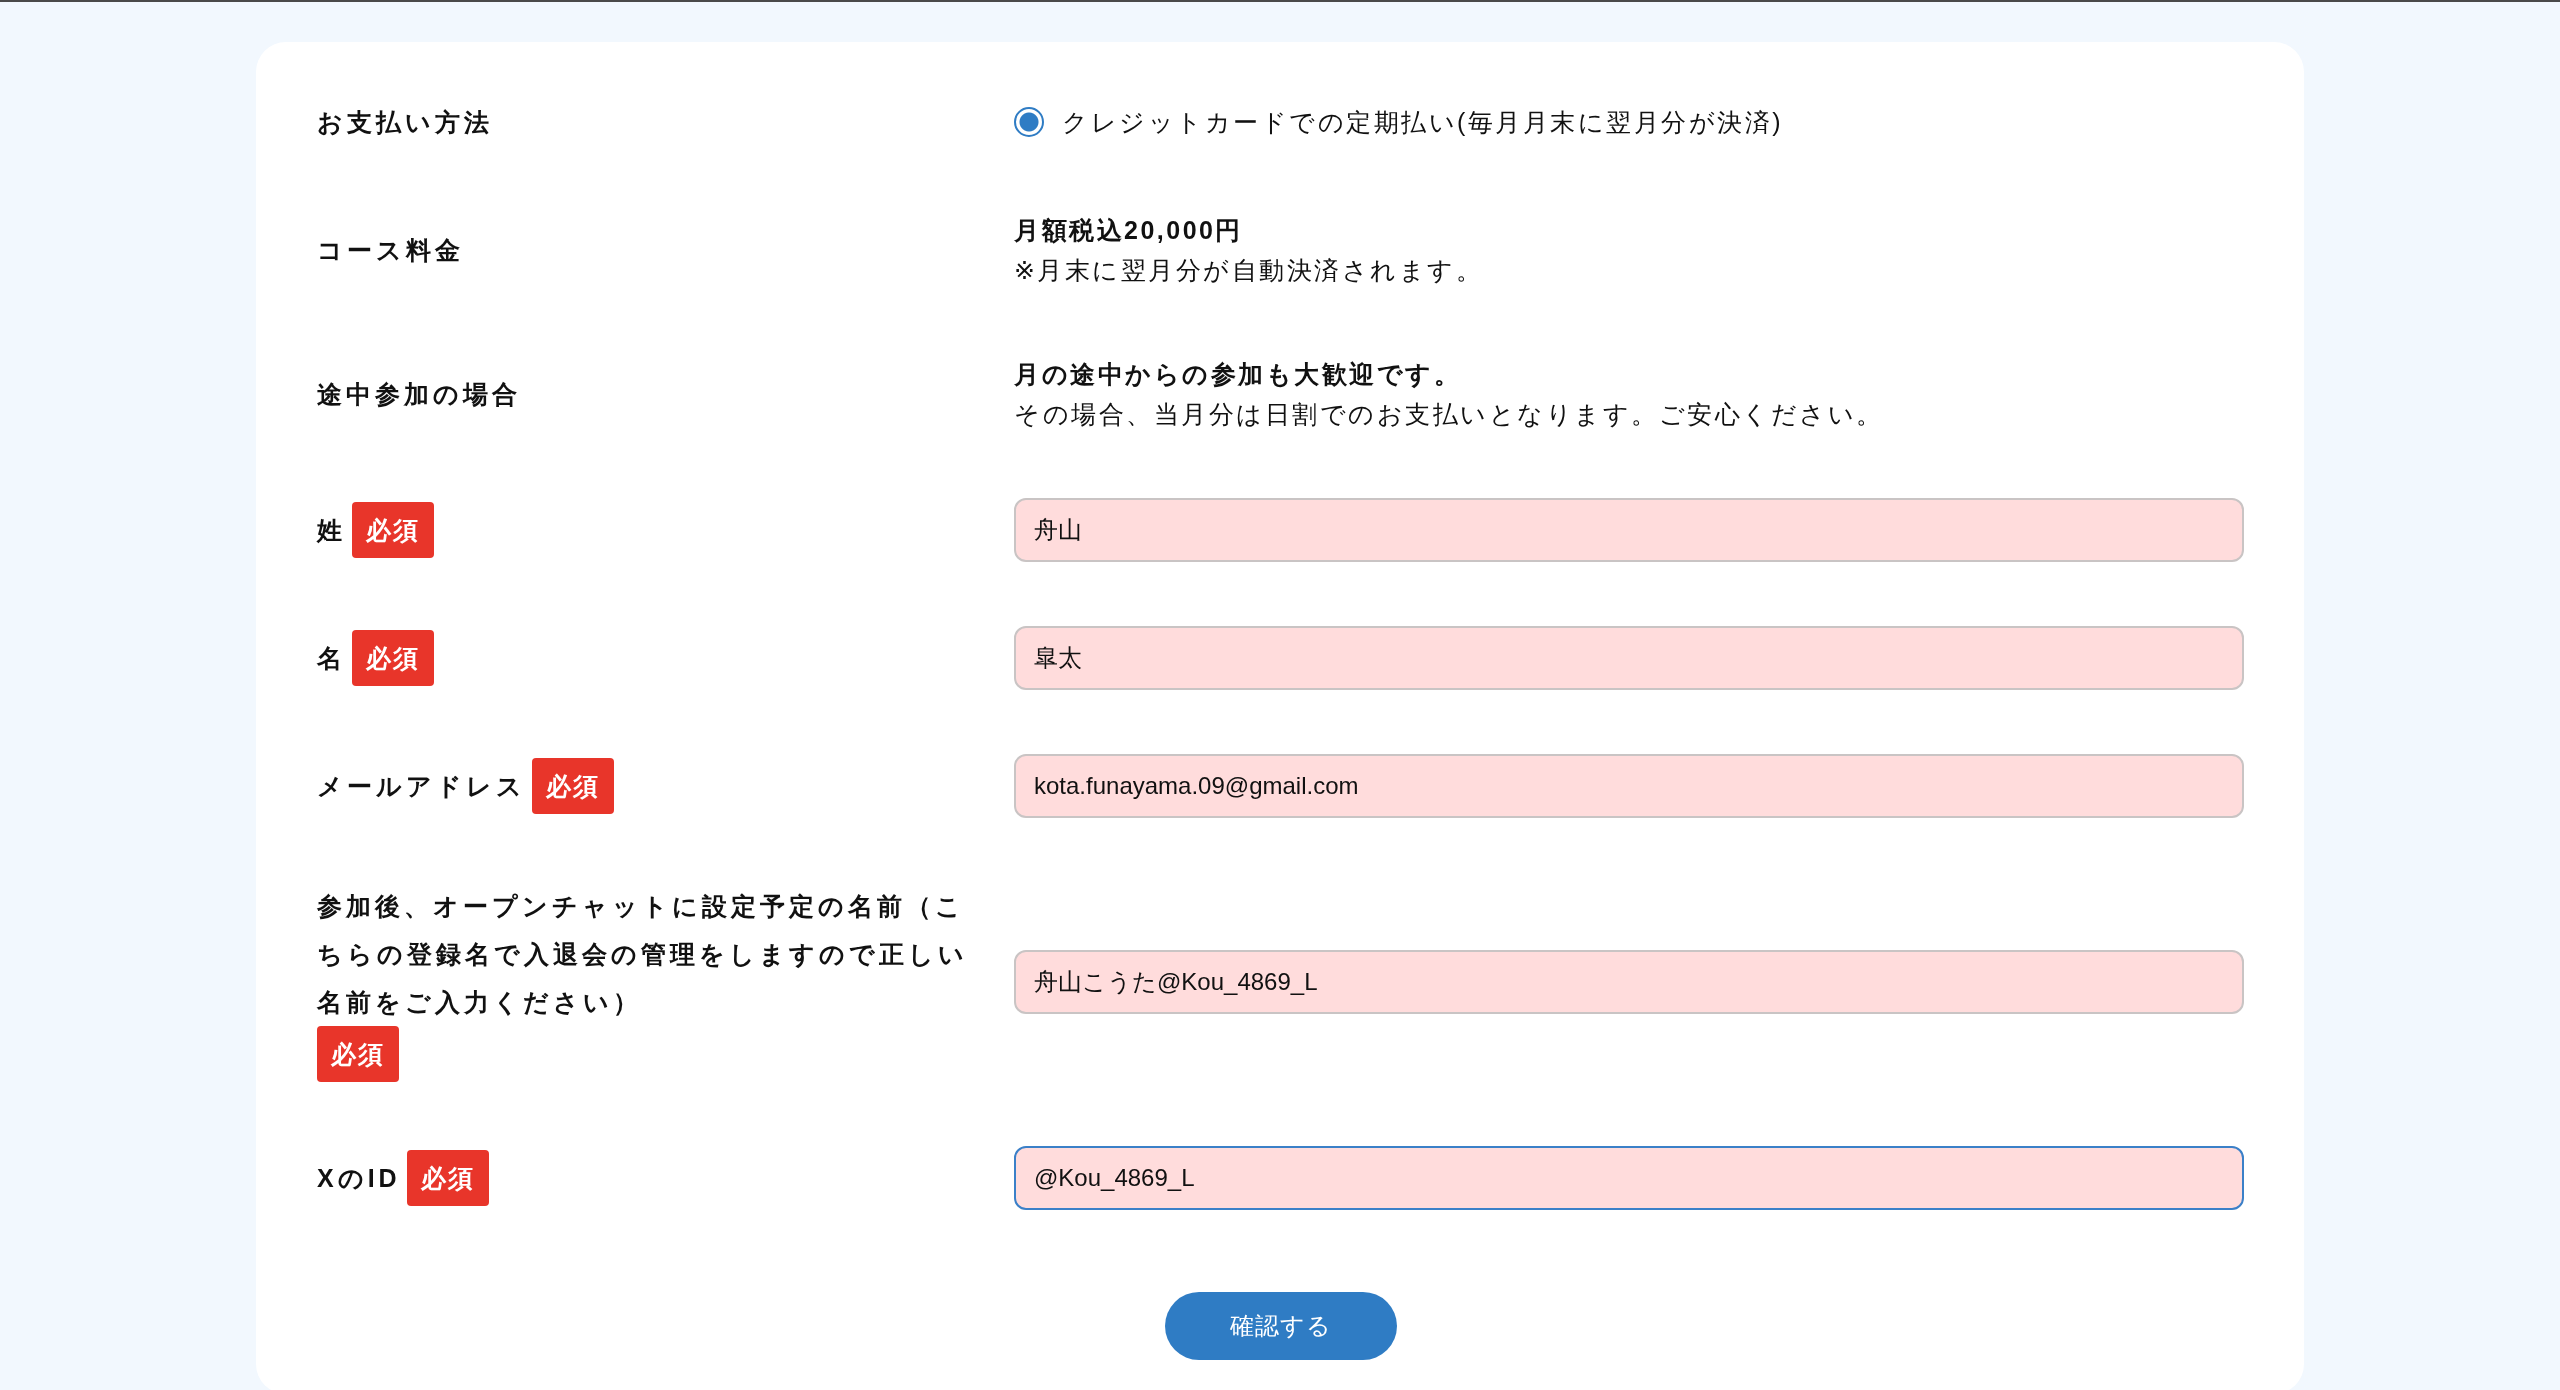 Image resolution: width=2560 pixels, height=1390 pixels. What do you see at coordinates (331, 658) in the screenshot?
I see `field-label: 名` at bounding box center [331, 658].